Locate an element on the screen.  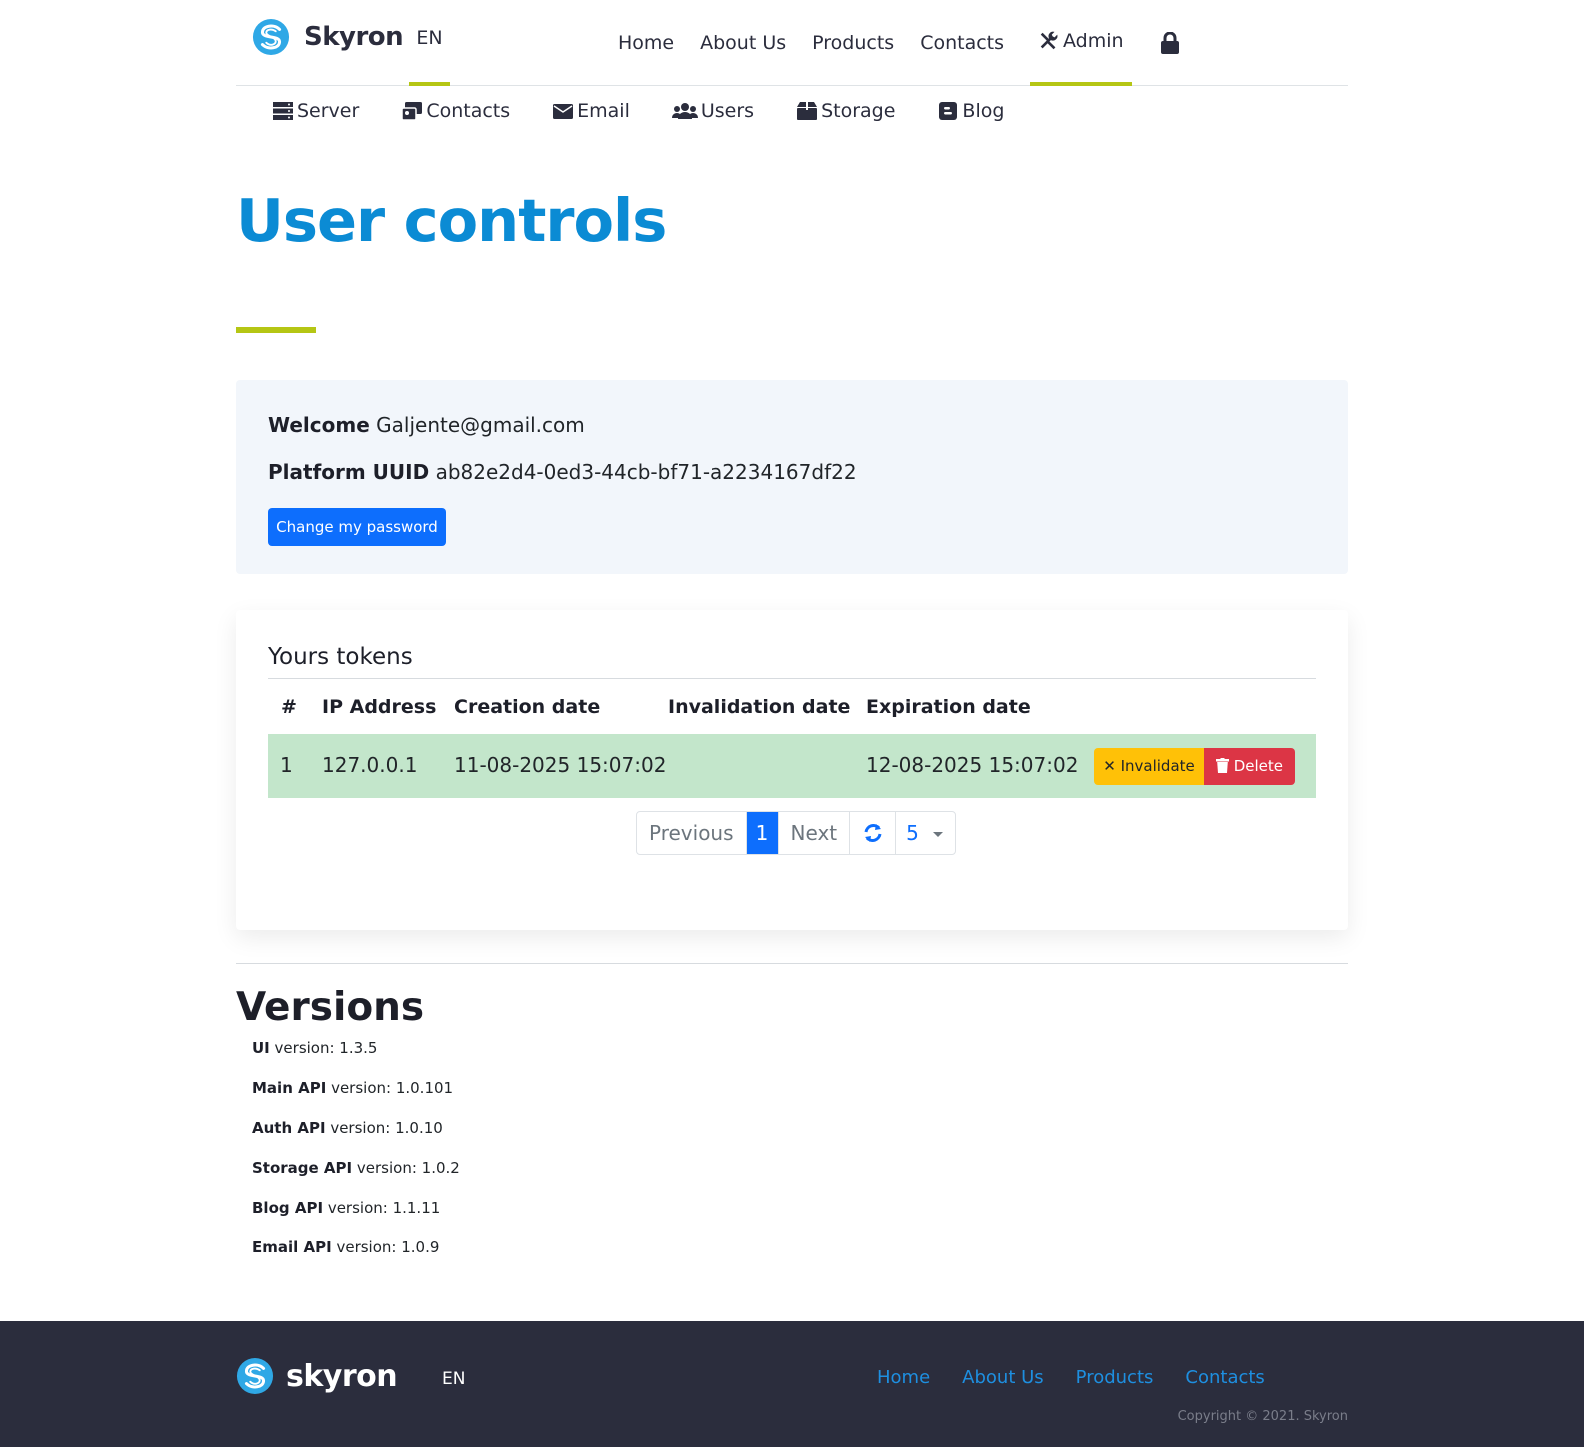
token-expires: 12-08-2025 15:07:02 is located at coordinates (972, 765).